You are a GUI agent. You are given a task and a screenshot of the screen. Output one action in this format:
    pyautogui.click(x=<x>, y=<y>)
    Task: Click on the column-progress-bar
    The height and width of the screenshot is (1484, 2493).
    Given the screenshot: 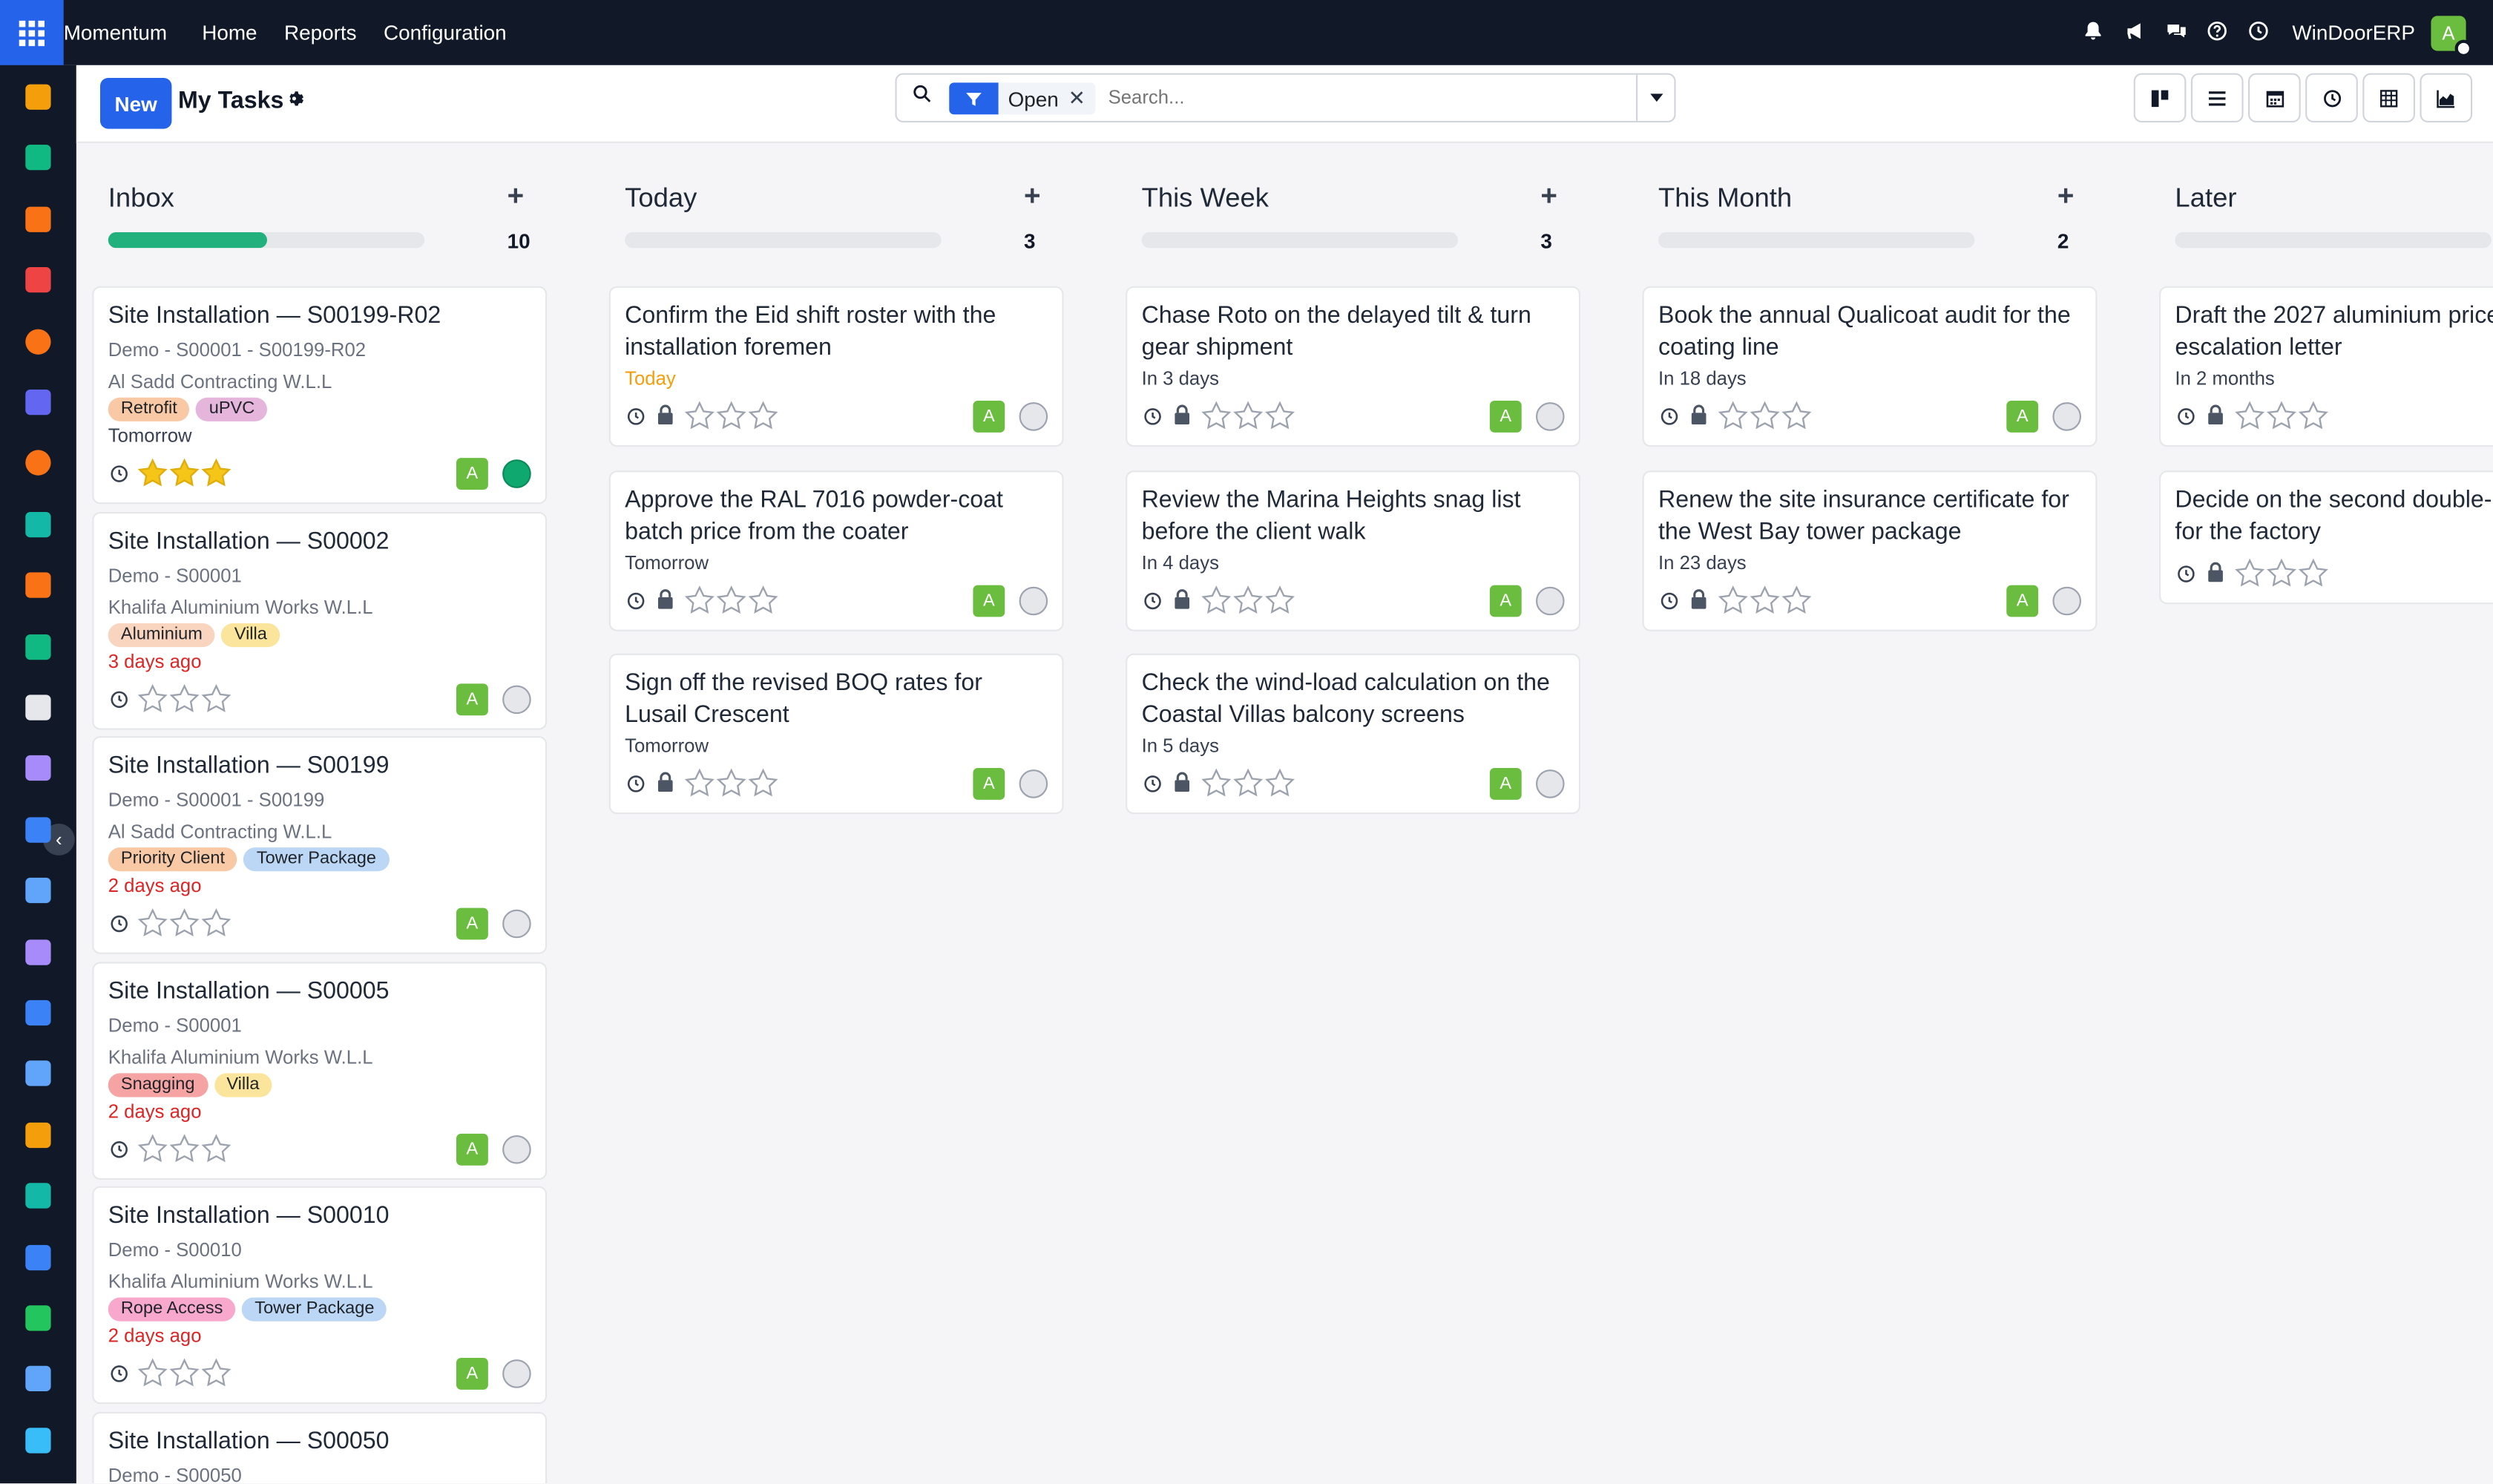 What is the action you would take?
    pyautogui.click(x=783, y=240)
    